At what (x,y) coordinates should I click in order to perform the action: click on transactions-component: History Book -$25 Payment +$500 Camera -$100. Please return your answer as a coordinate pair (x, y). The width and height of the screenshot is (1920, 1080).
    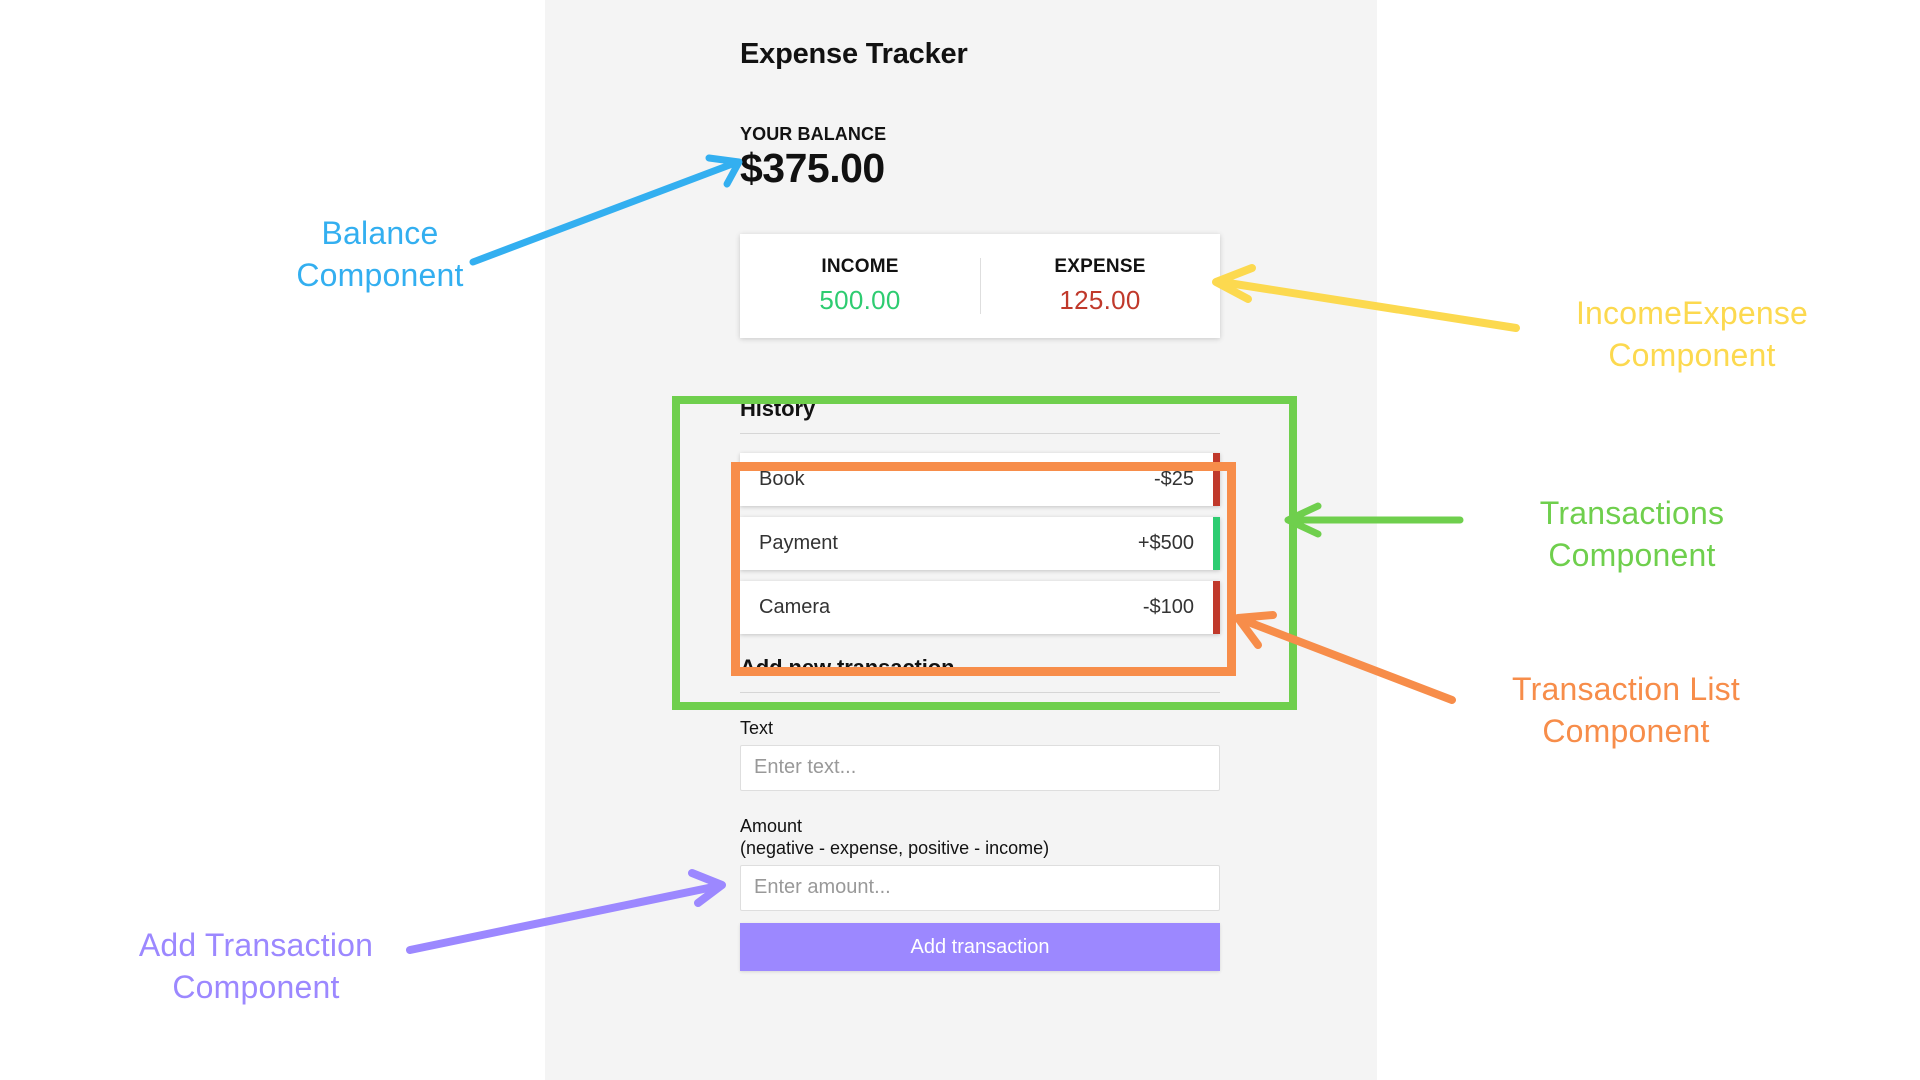
    Looking at the image, I should click on (980, 515).